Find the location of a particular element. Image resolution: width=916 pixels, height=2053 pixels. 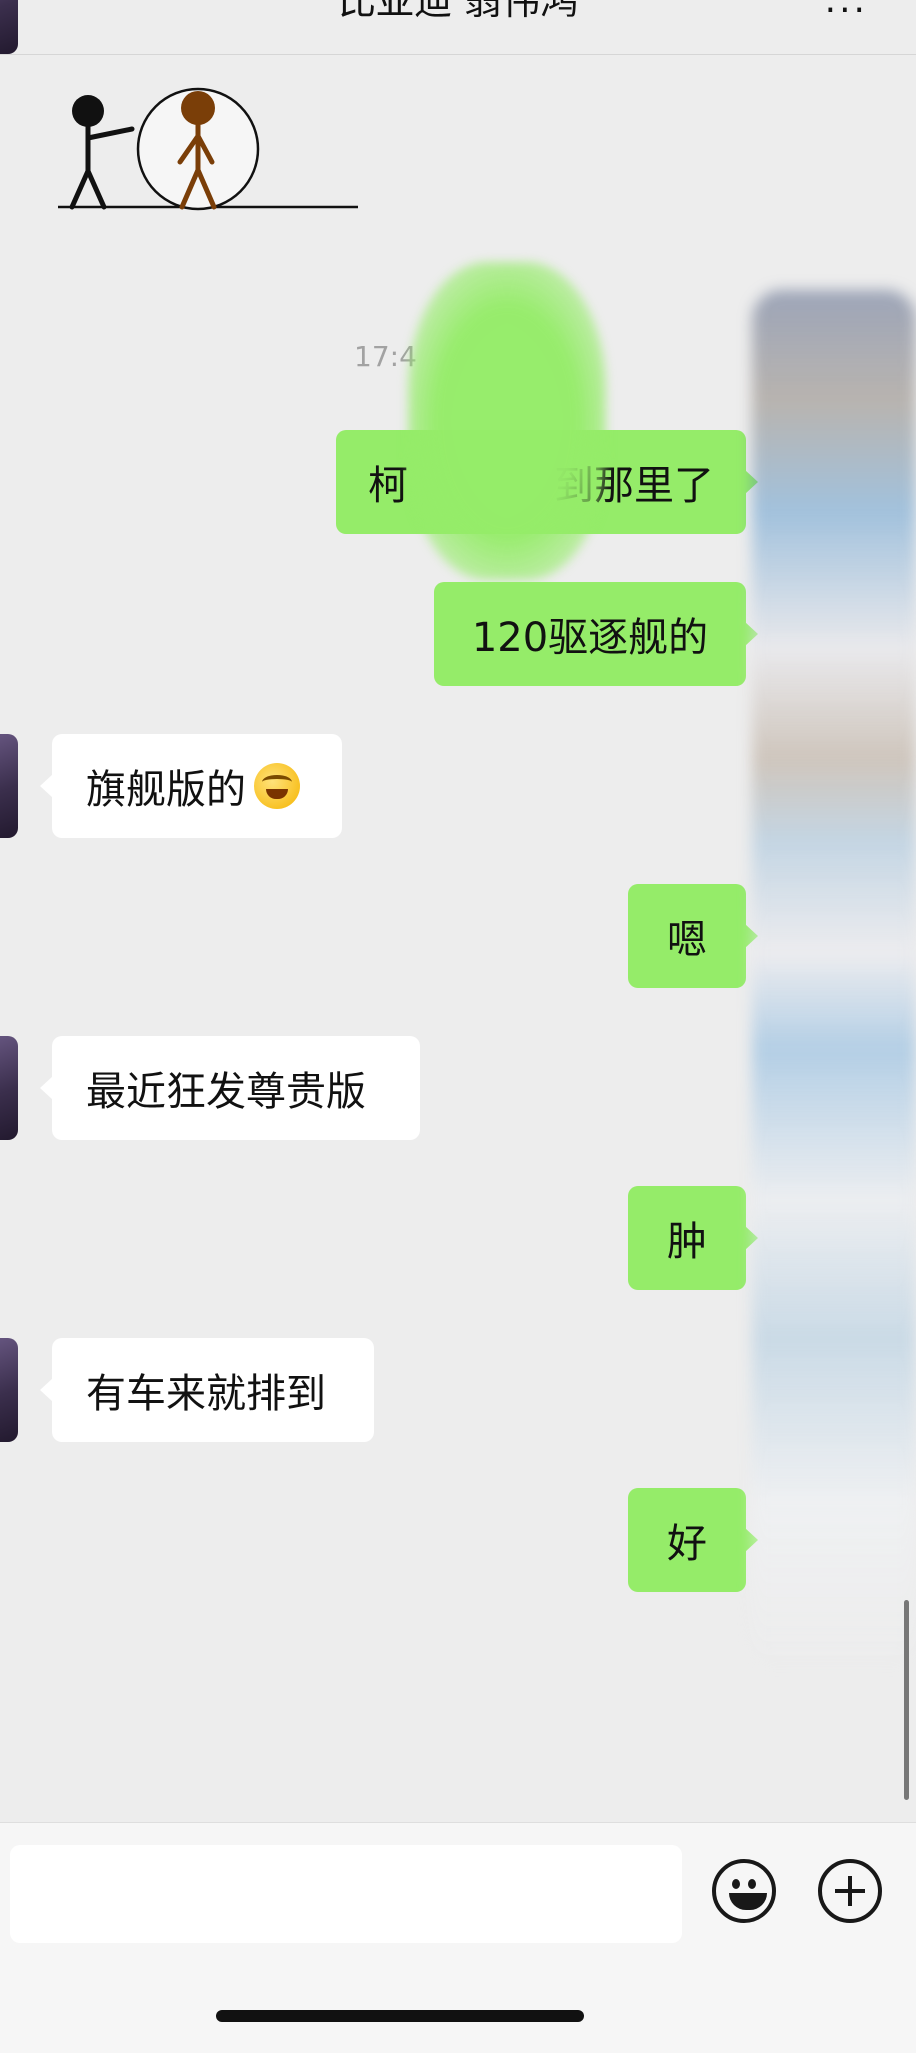

outgoing-message-bubble: 好 is located at coordinates (693, 1540).